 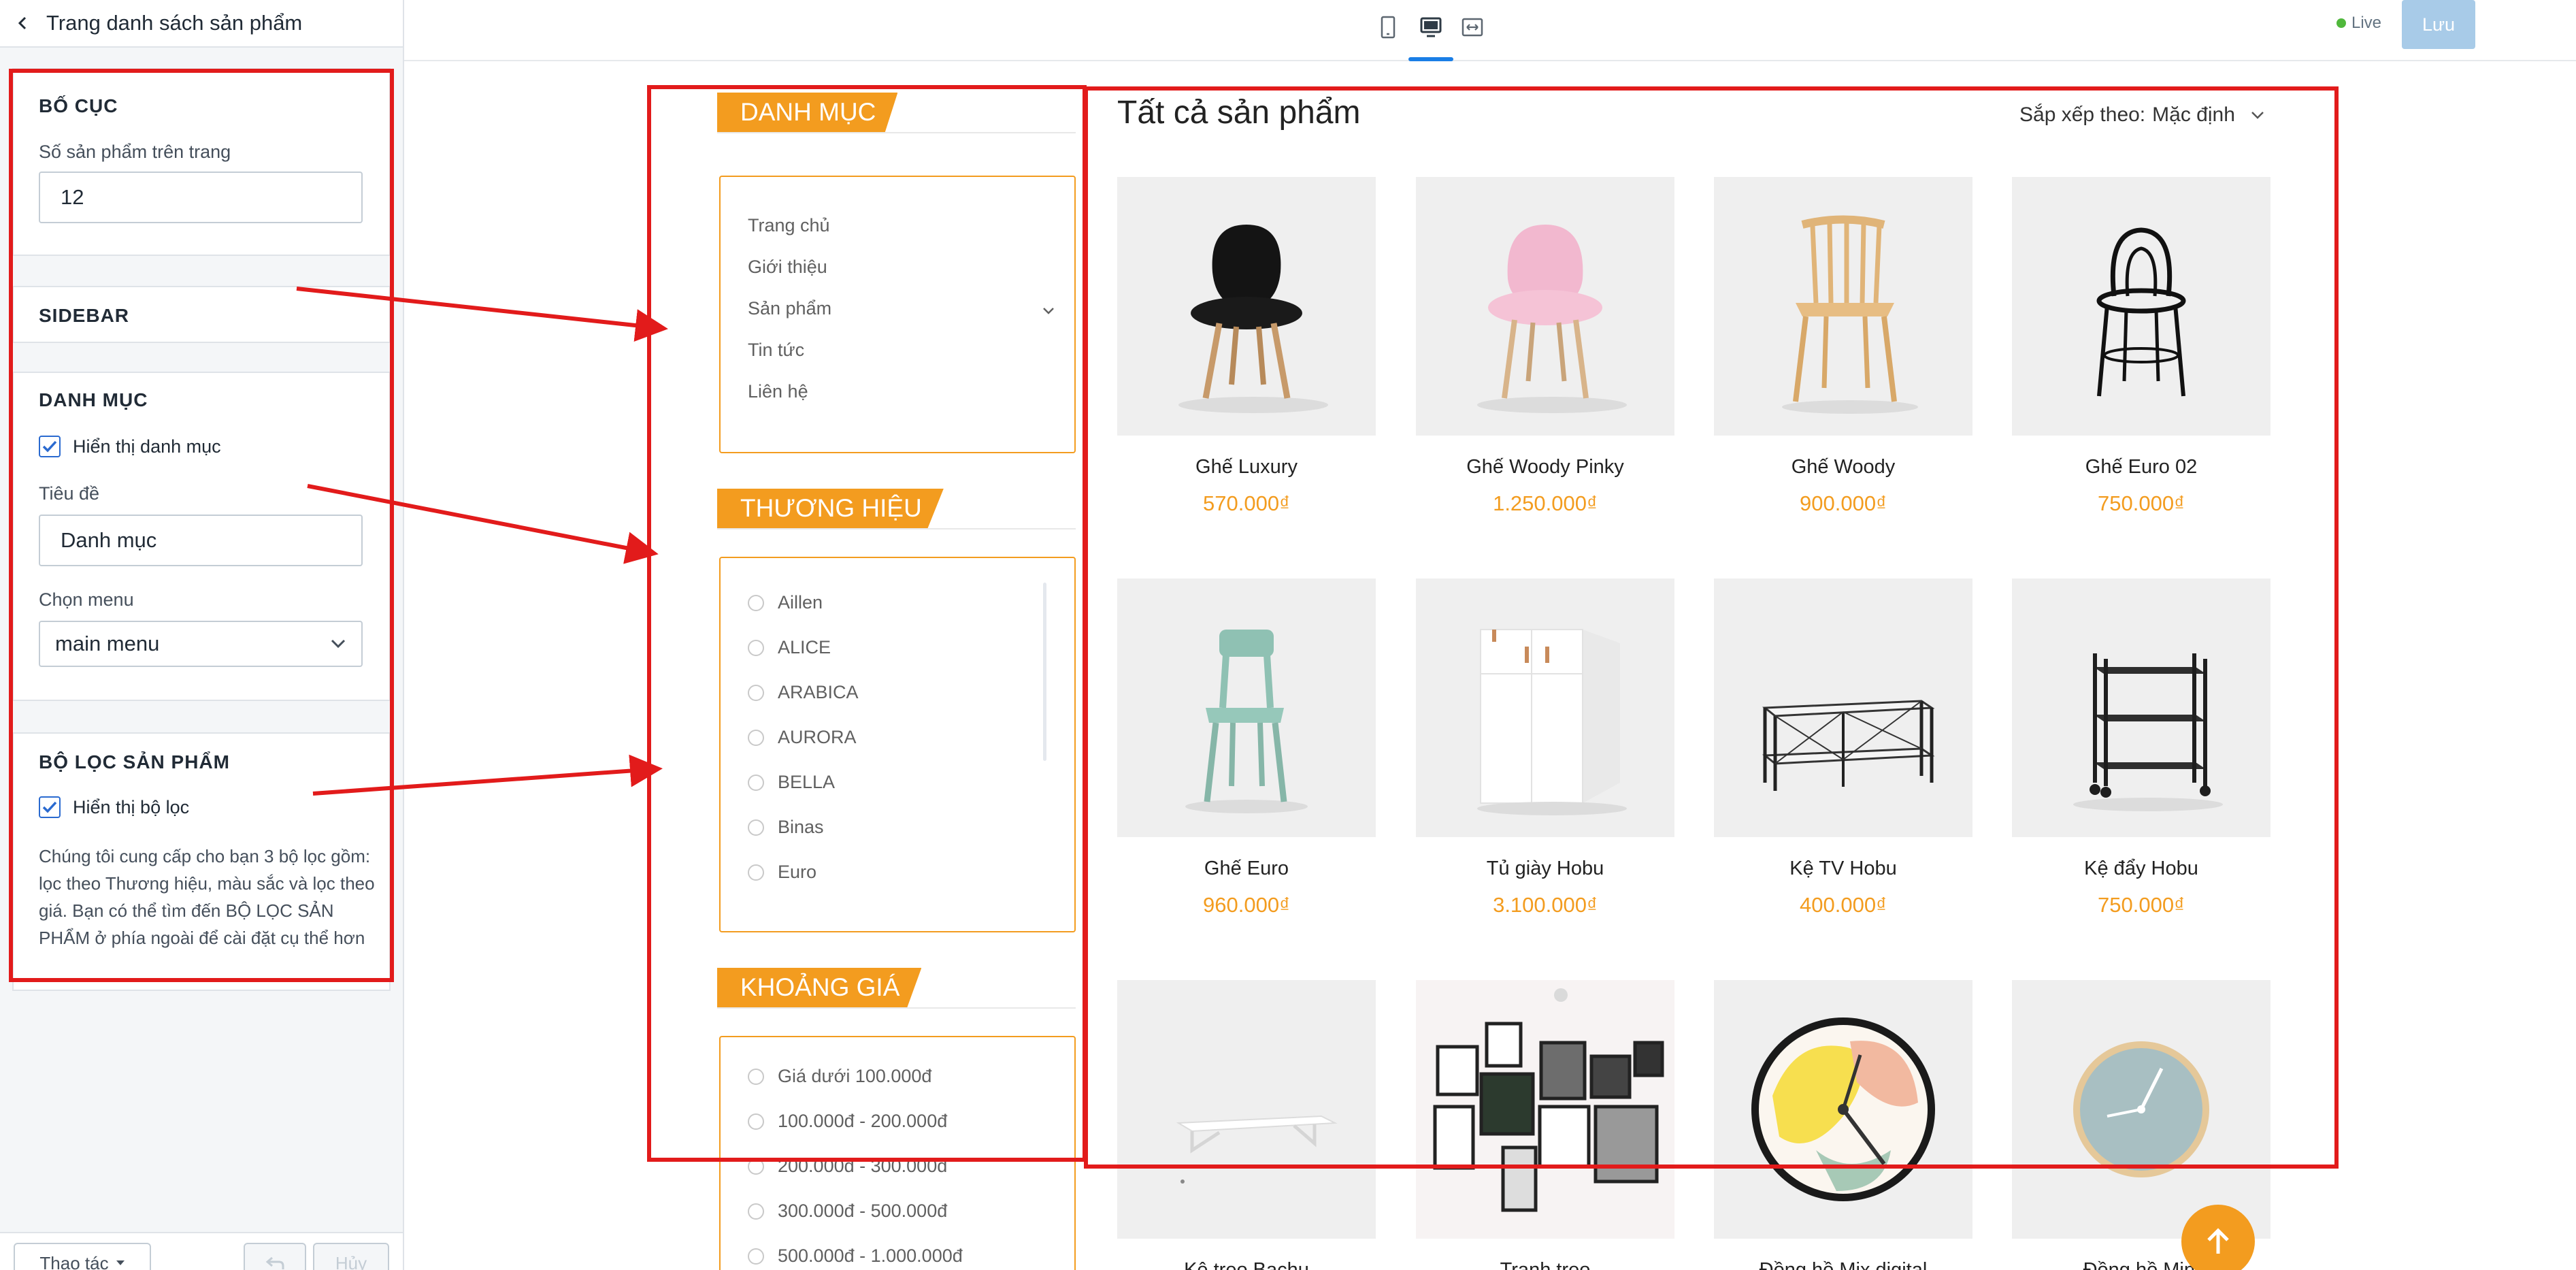 I want to click on product-card: Kệ treo Bachu, so click(x=1247, y=1125).